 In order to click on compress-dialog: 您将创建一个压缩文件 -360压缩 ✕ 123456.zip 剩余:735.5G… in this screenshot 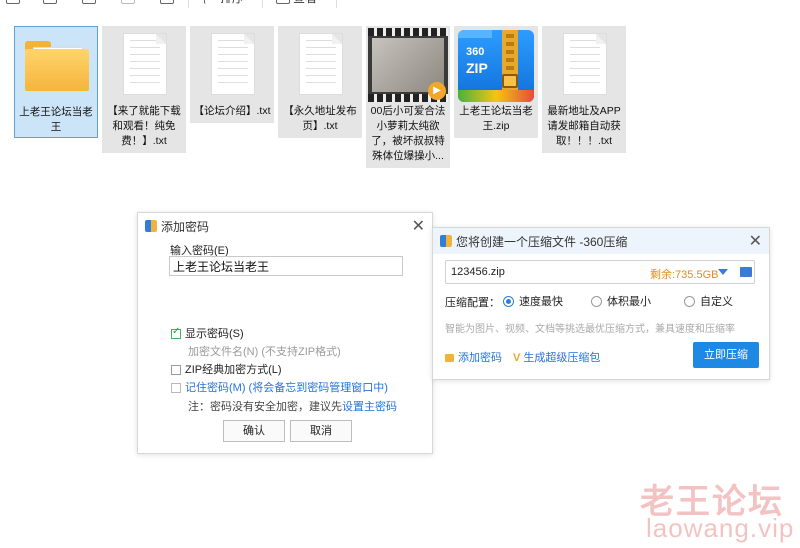, I will do `click(601, 303)`.